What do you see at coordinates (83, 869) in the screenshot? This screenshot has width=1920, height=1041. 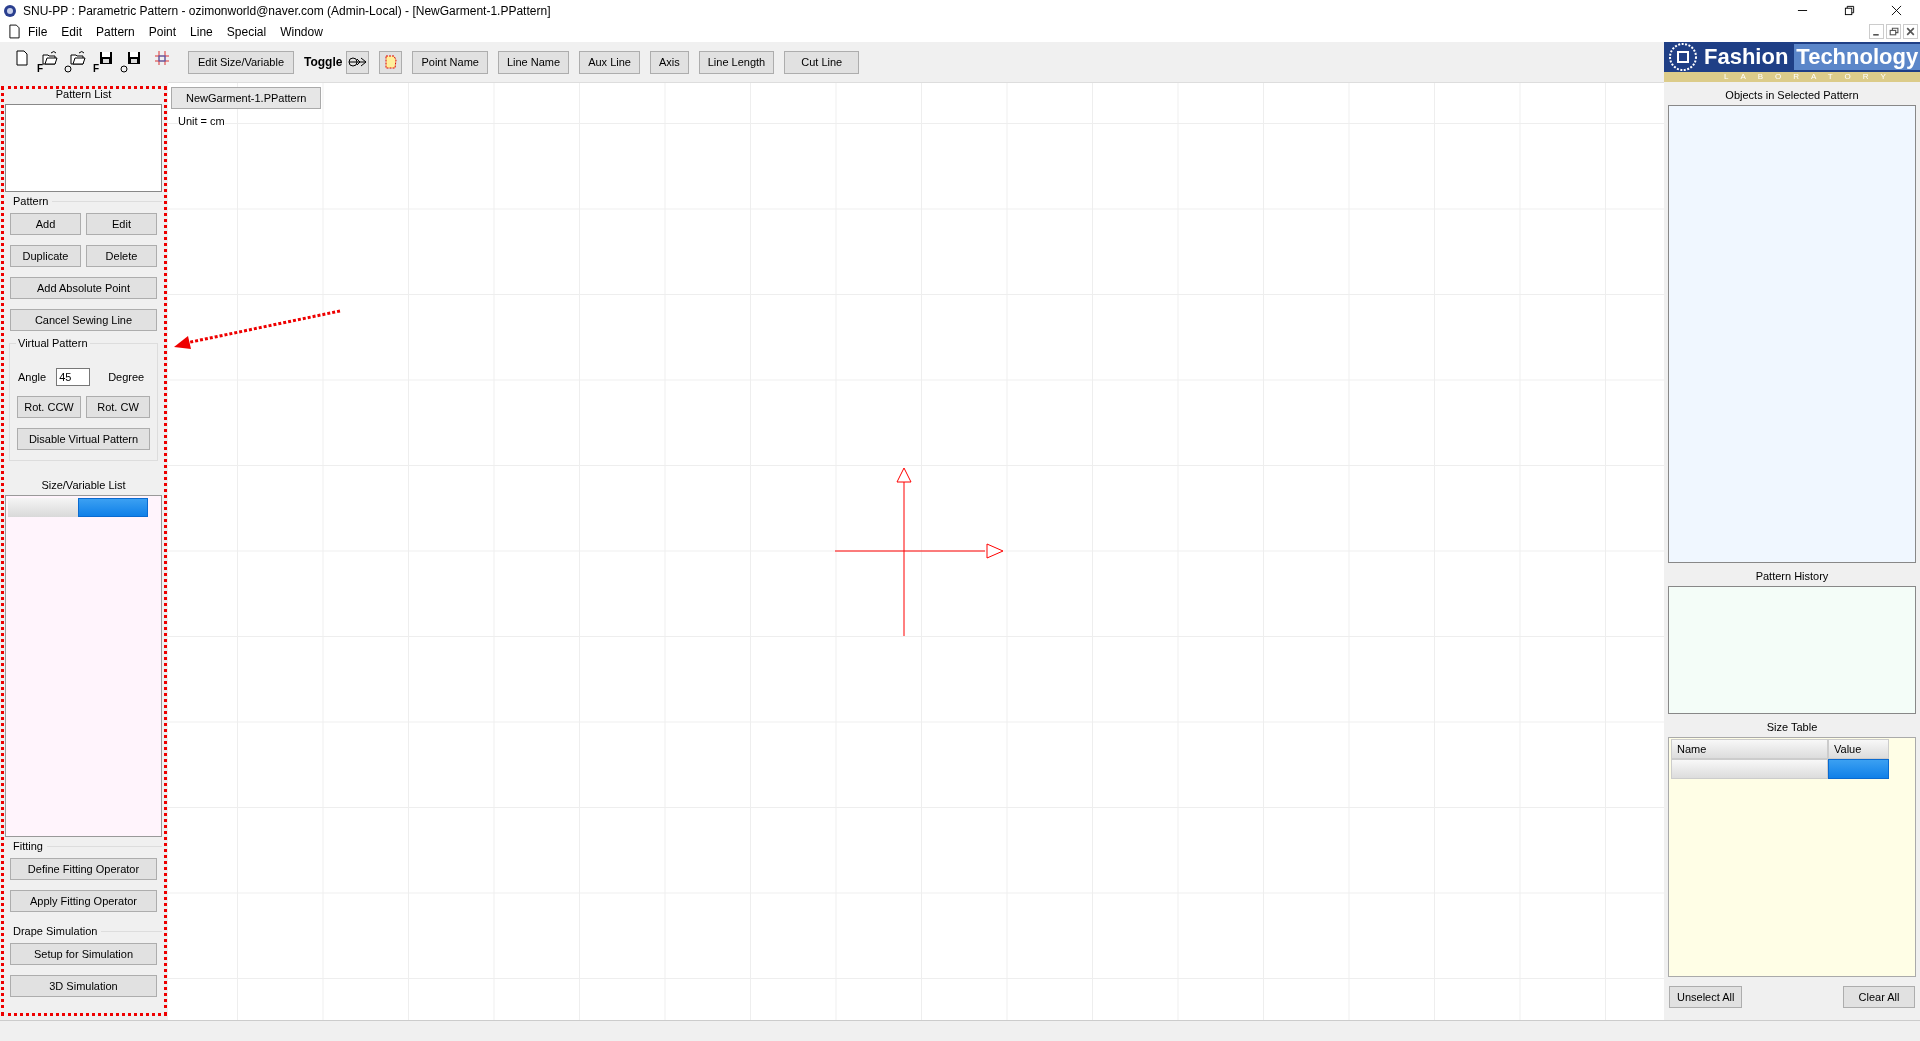 I see `panel-button: Define Fitting Operator` at bounding box center [83, 869].